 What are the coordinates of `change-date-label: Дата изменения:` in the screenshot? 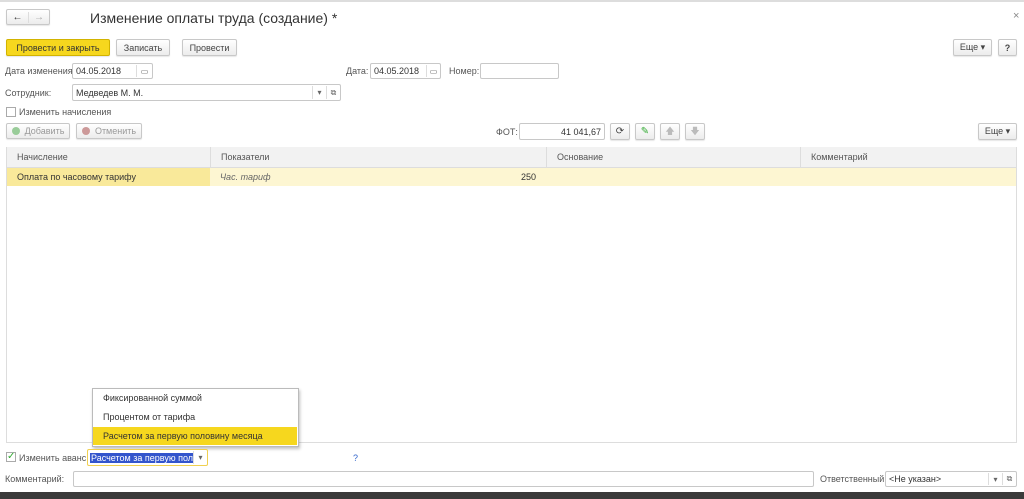 It's located at (40, 71).